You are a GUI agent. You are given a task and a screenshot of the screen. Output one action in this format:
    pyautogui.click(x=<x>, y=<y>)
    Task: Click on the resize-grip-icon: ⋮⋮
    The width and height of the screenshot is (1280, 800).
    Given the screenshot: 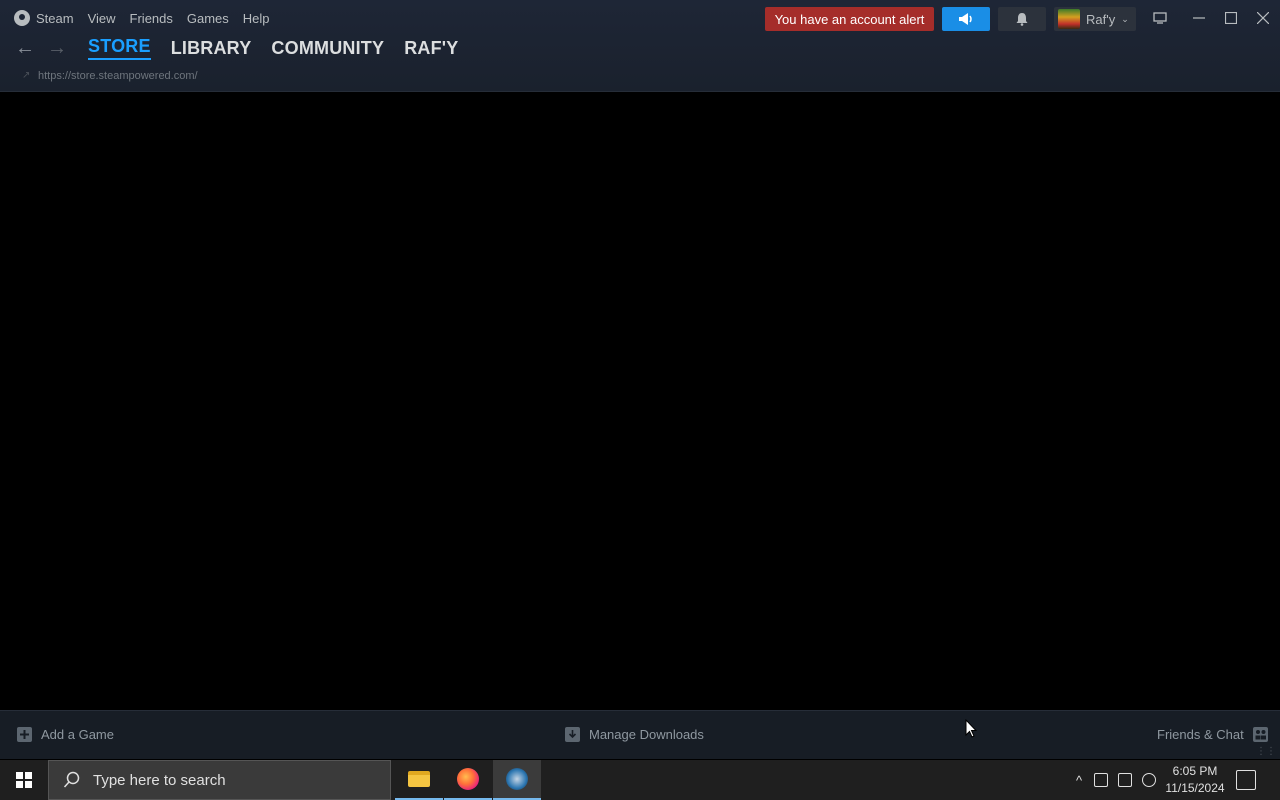 What is the action you would take?
    pyautogui.click(x=1266, y=751)
    